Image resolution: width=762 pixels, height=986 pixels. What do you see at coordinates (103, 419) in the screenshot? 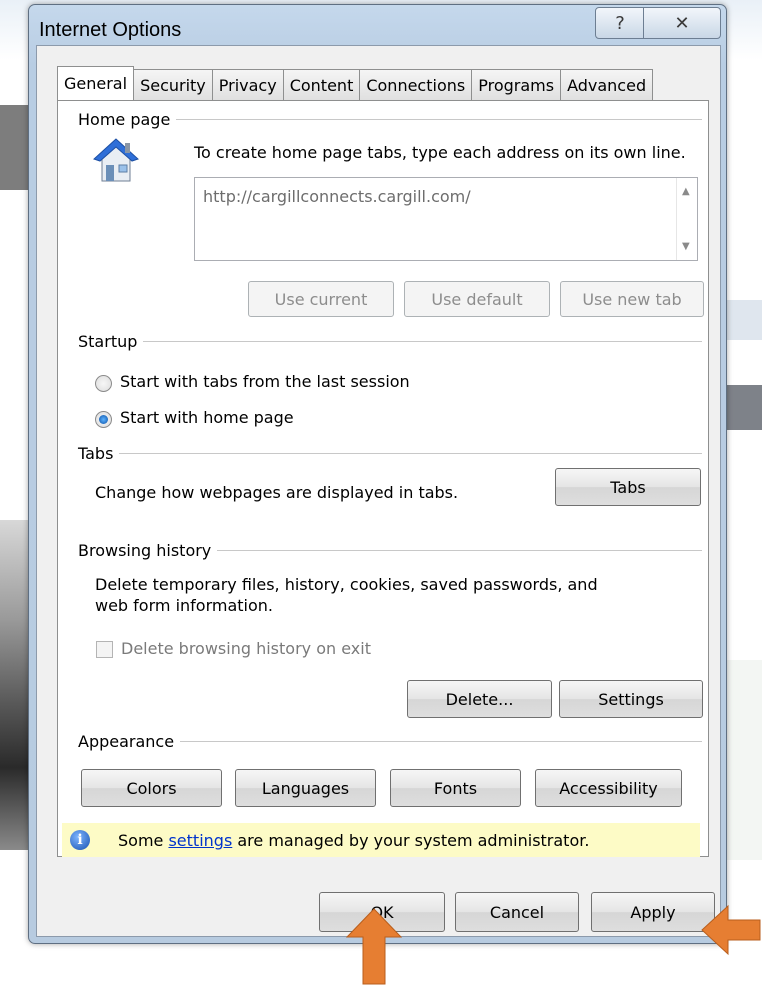
I see `radio-home-page` at bounding box center [103, 419].